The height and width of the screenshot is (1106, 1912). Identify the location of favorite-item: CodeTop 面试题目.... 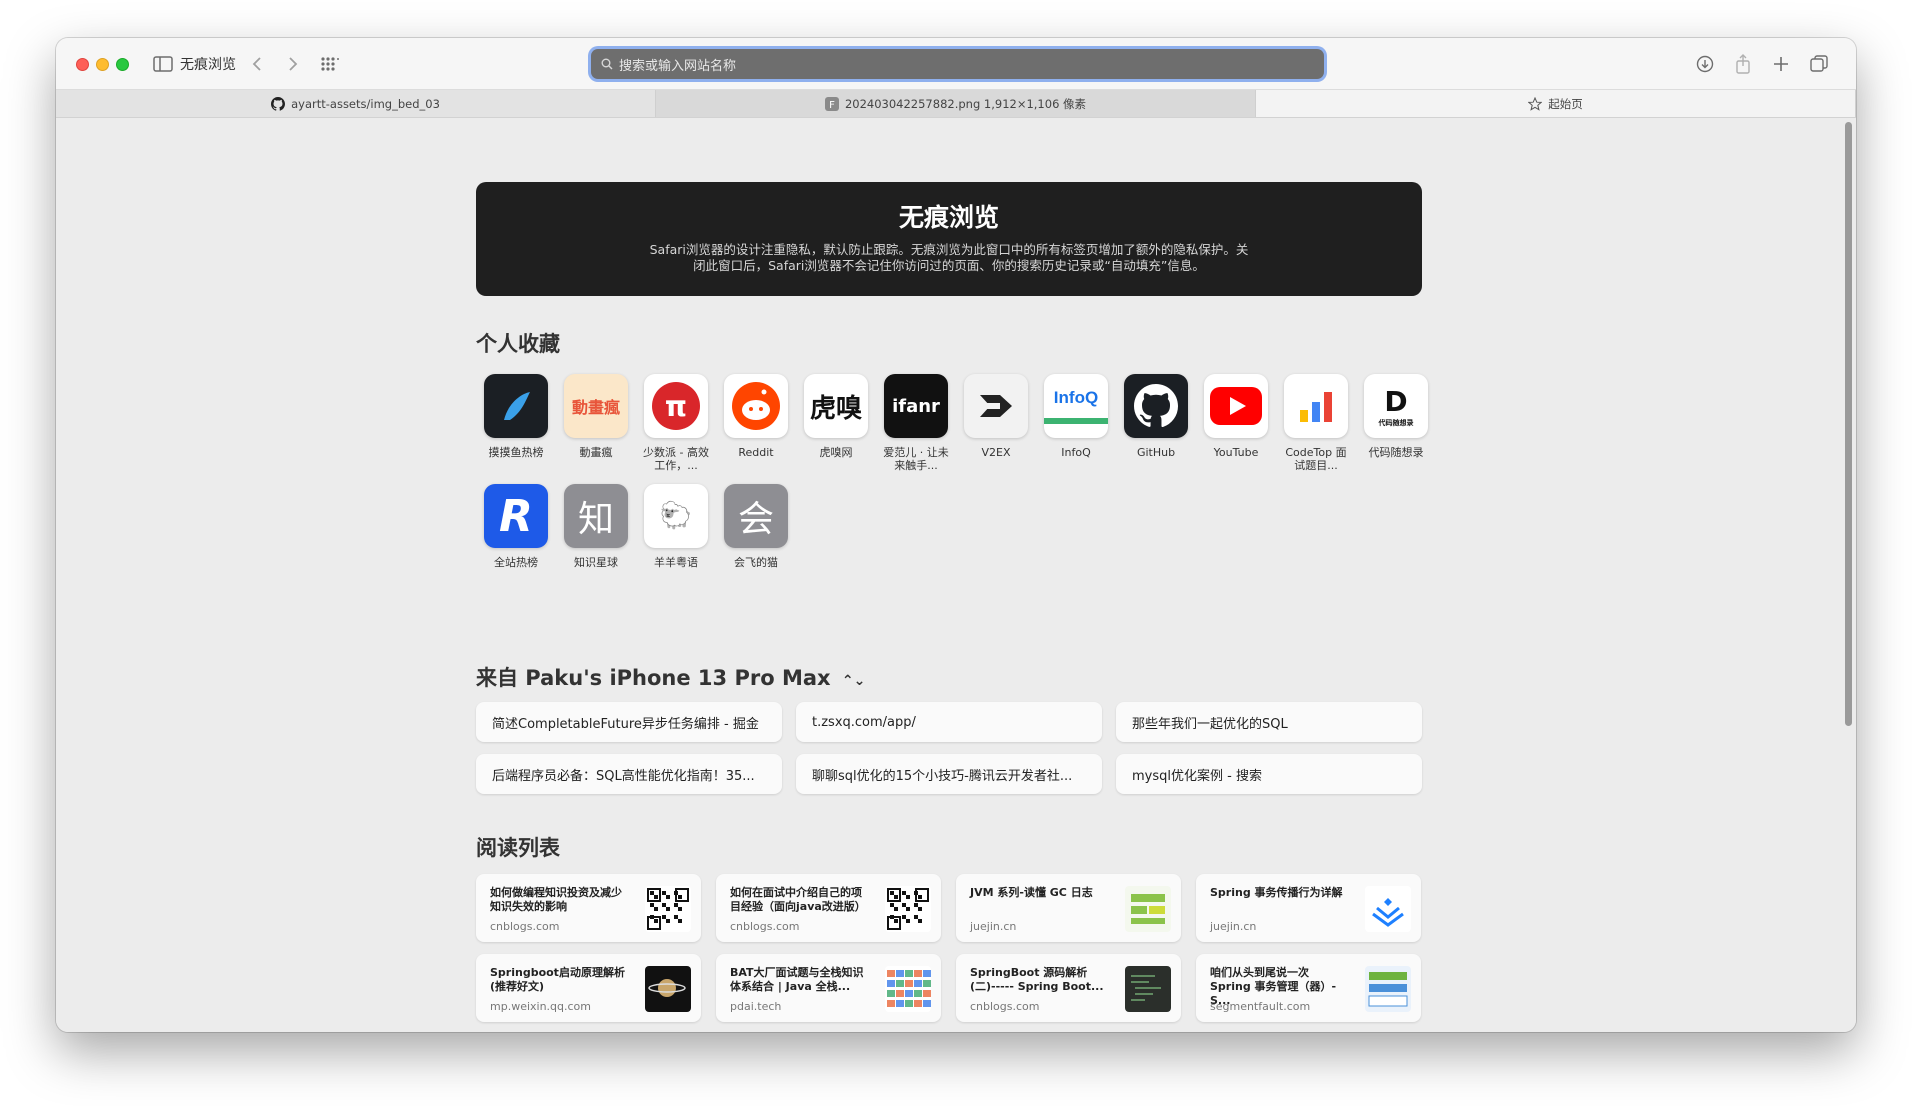
(1316, 424).